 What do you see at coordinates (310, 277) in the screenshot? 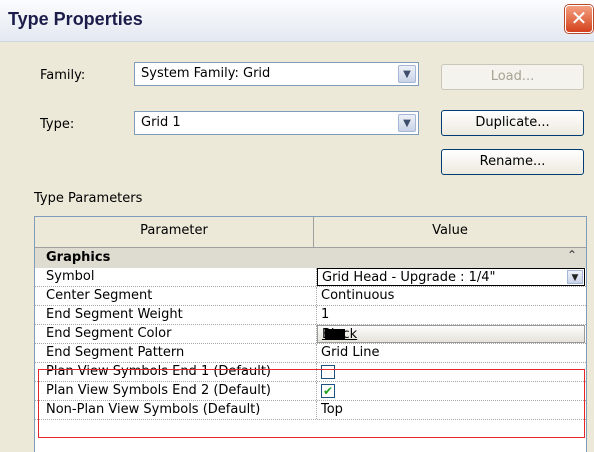
I see `table-row: Symbol Grid Head - Upgrade : 1/4" ▼` at bounding box center [310, 277].